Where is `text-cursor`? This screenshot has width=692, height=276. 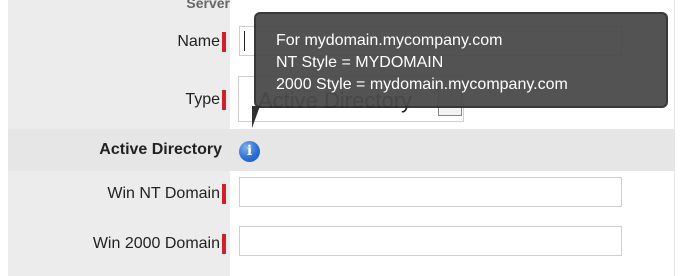 text-cursor is located at coordinates (244, 41).